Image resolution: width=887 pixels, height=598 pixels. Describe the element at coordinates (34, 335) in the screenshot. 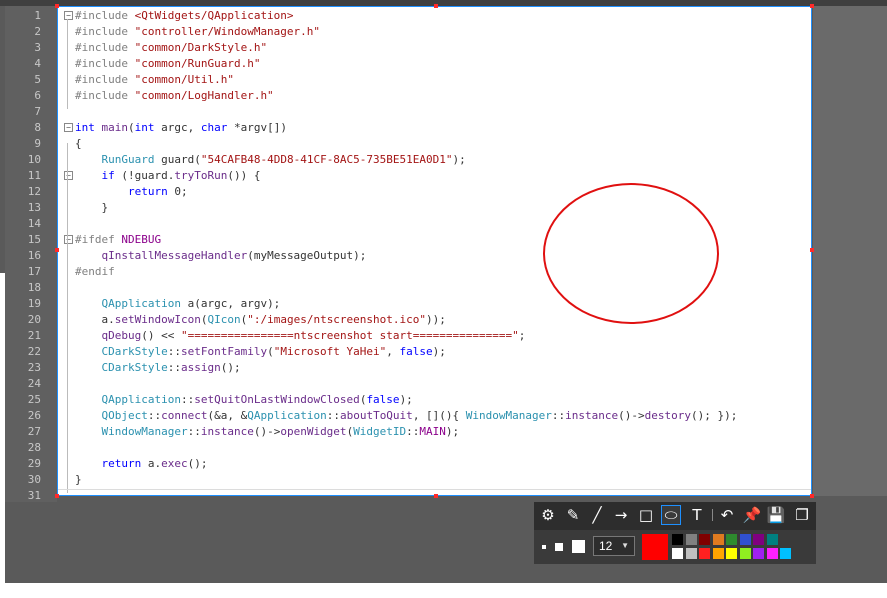

I see `line-number: 21` at that location.